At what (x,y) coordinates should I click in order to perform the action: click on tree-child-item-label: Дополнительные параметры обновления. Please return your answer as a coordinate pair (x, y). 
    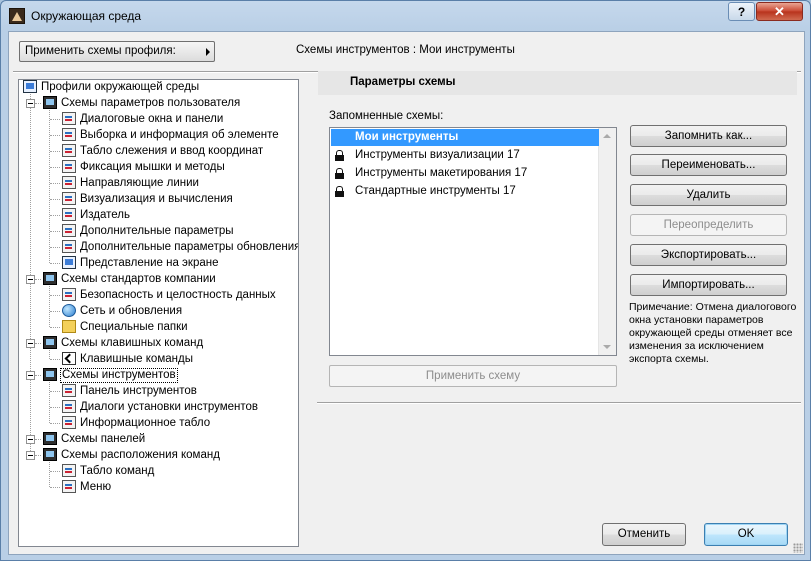
    Looking at the image, I should click on (189, 247).